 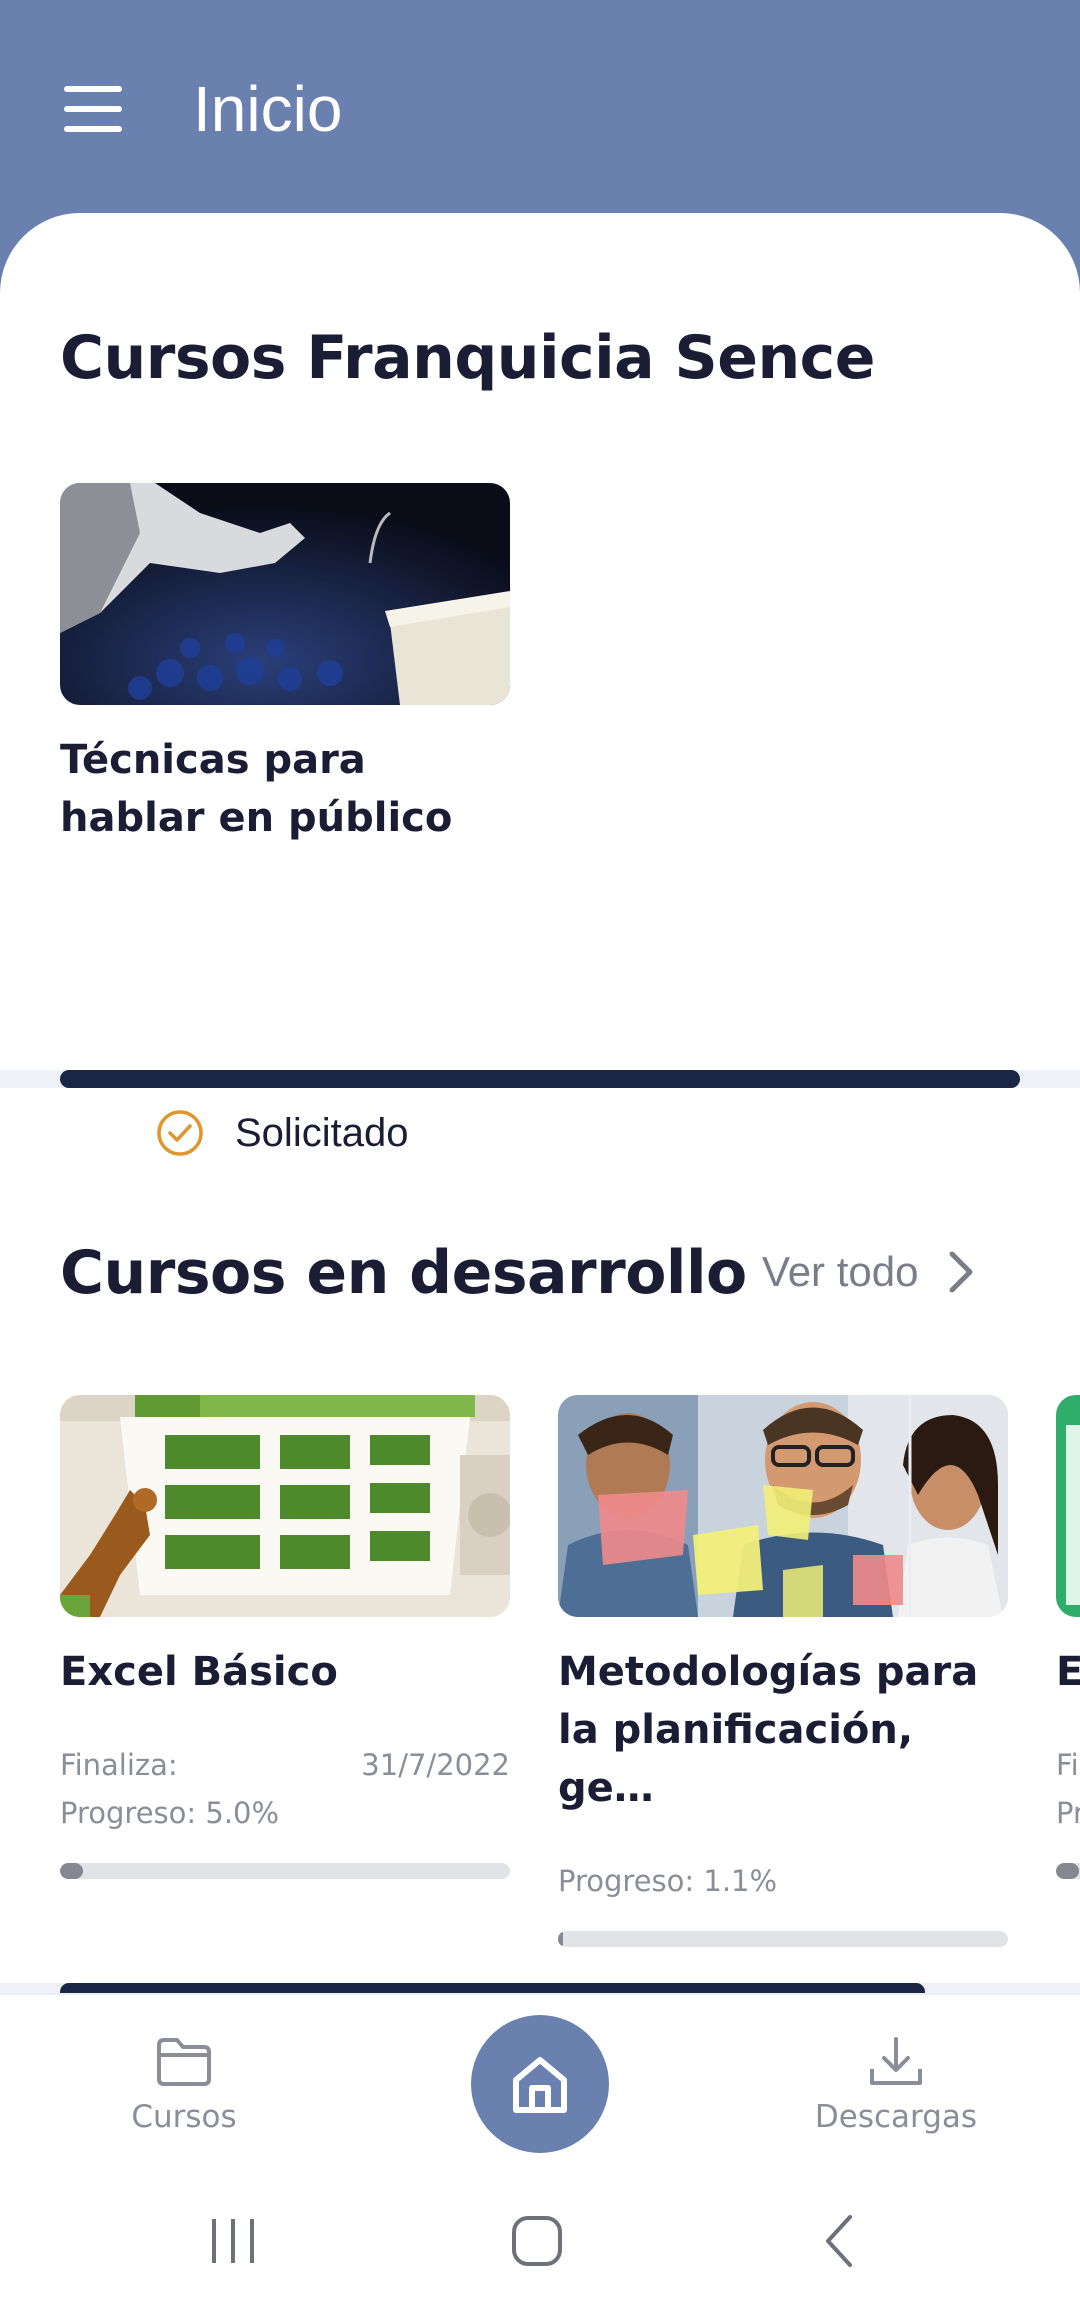 I want to click on course-card-partial: Ex Fi Pr, so click(x=1068, y=1637).